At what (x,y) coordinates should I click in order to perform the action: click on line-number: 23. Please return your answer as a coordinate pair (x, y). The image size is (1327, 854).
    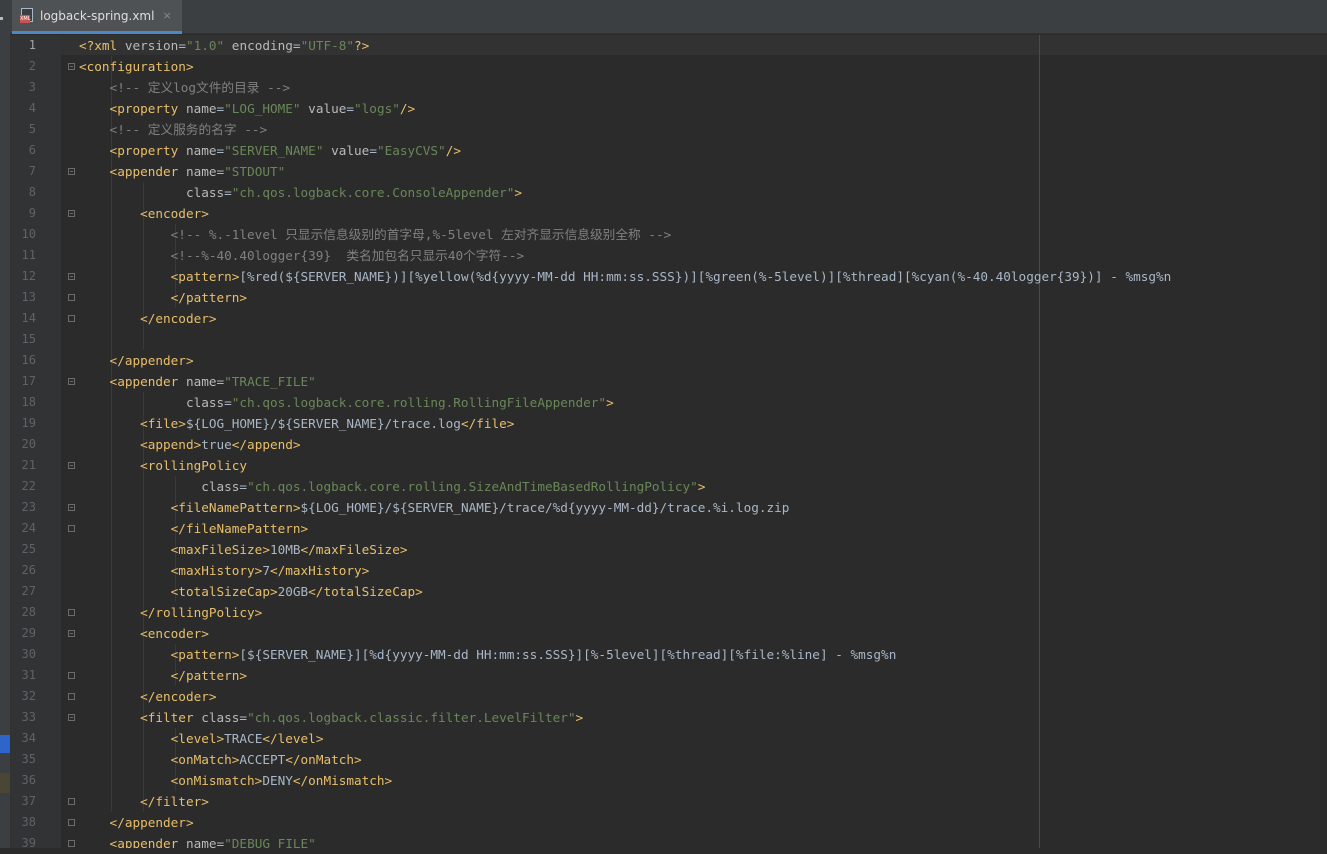
    Looking at the image, I should click on (28, 507).